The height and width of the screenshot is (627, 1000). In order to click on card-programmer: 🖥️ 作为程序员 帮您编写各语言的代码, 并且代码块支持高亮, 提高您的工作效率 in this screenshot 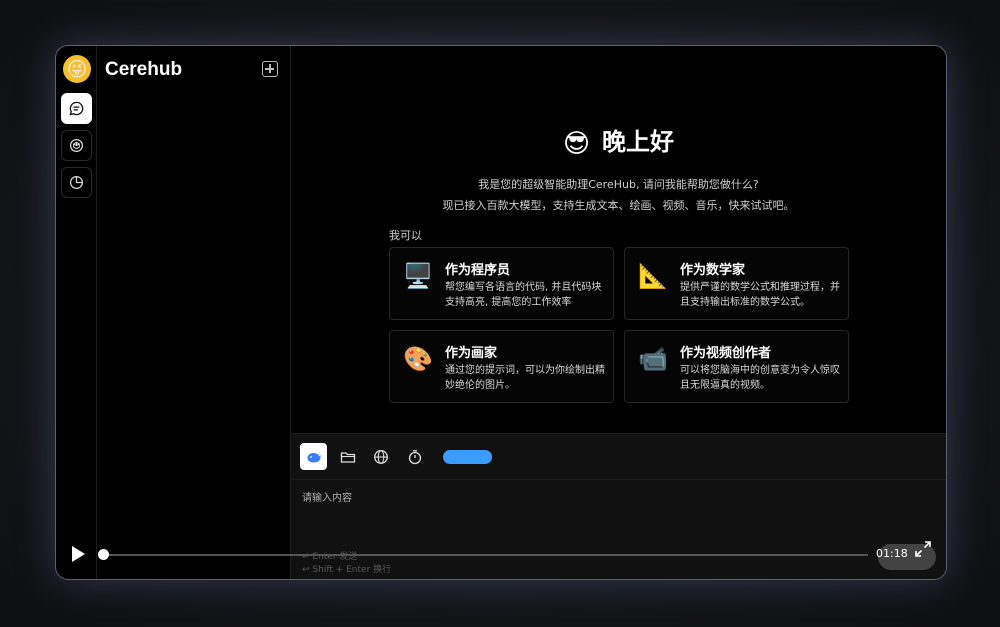, I will do `click(501, 283)`.